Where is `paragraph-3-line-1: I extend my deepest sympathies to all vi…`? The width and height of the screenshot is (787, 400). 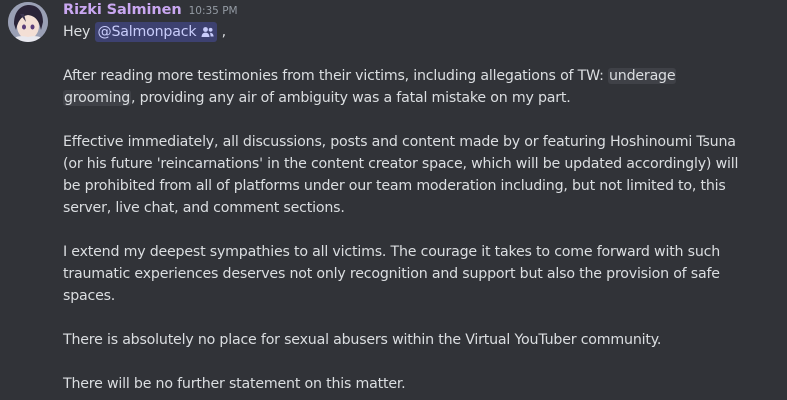 paragraph-3-line-1: I extend my deepest sympathies to all vi… is located at coordinates (392, 252).